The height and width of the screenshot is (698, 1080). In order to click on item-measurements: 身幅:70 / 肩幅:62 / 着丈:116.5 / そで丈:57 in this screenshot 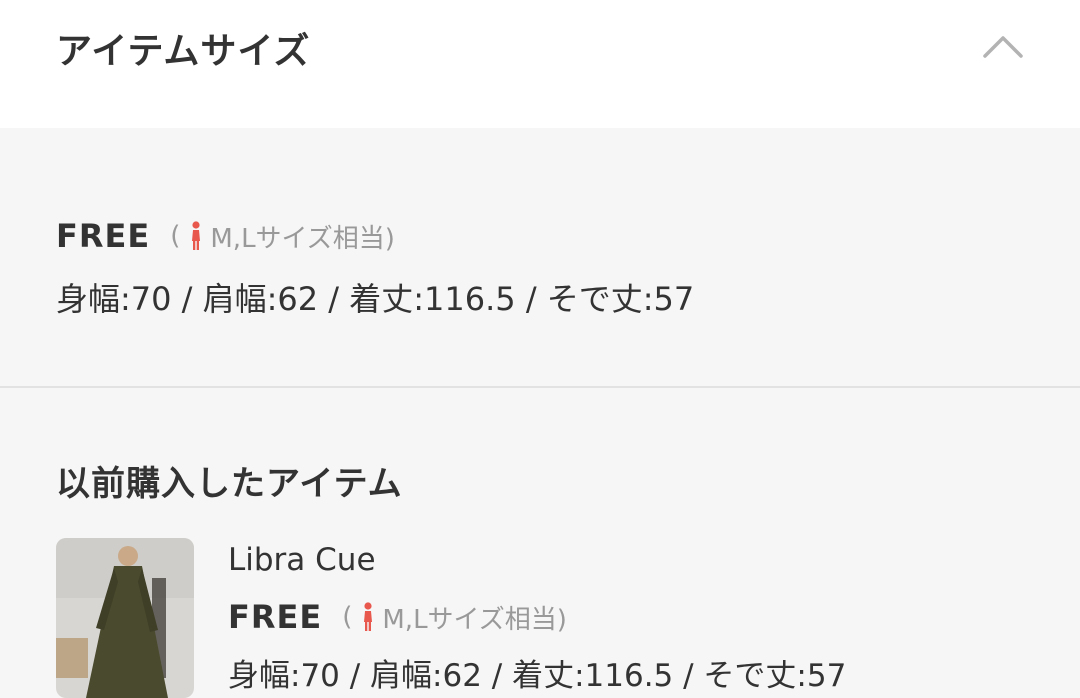, I will do `click(537, 676)`.